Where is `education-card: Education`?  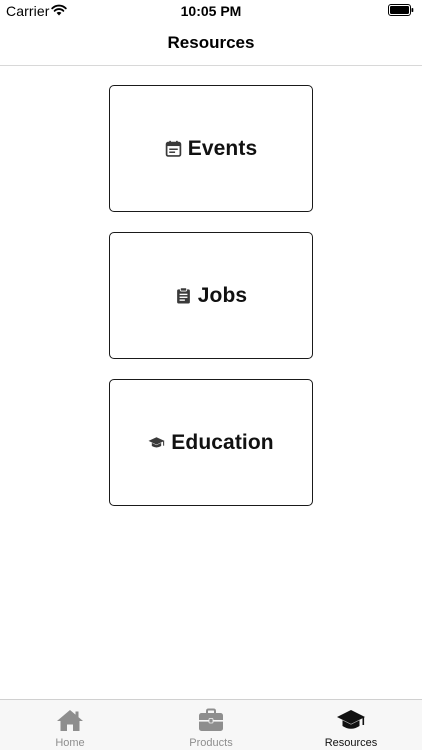 education-card: Education is located at coordinates (211, 442).